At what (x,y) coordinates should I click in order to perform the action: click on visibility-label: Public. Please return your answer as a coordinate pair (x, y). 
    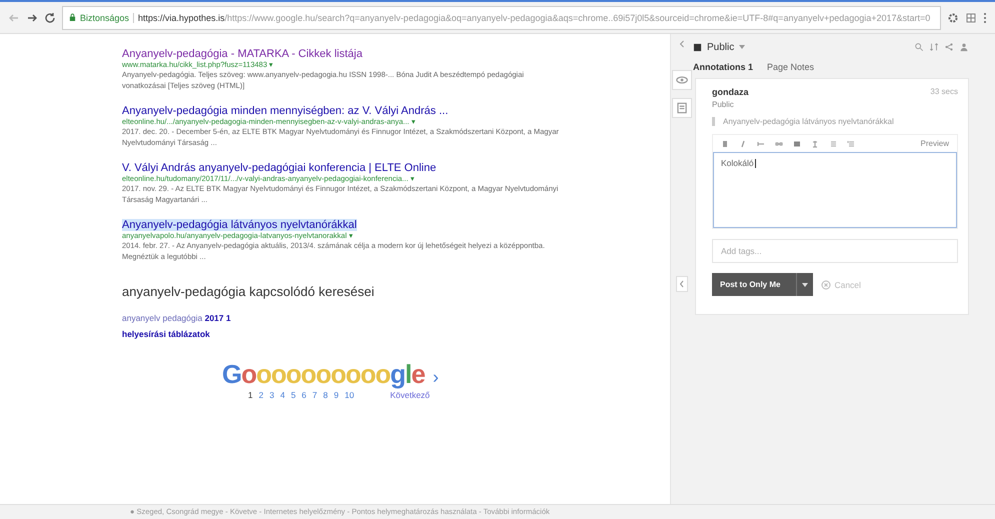
    Looking at the image, I should click on (723, 104).